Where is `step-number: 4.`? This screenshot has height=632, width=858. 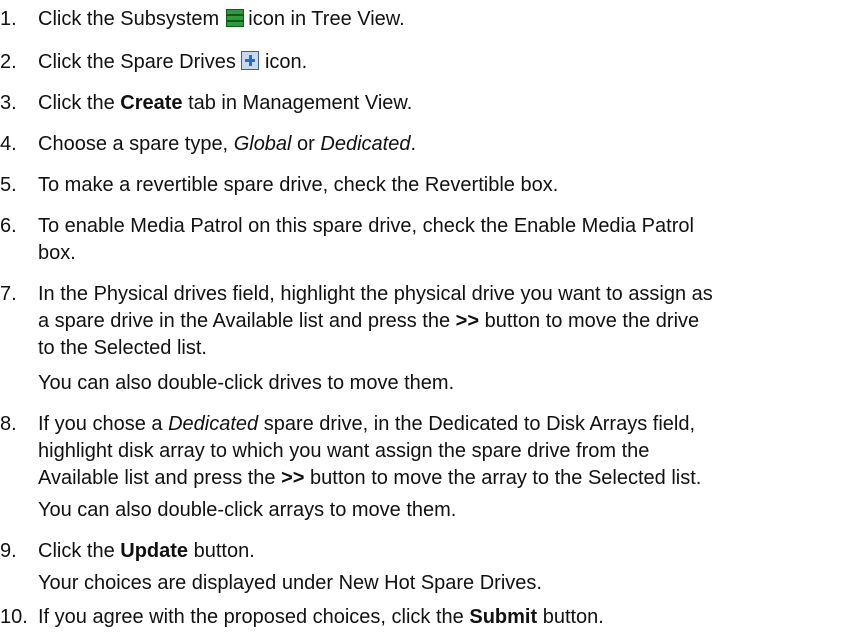
step-number: 4. is located at coordinates (8, 144).